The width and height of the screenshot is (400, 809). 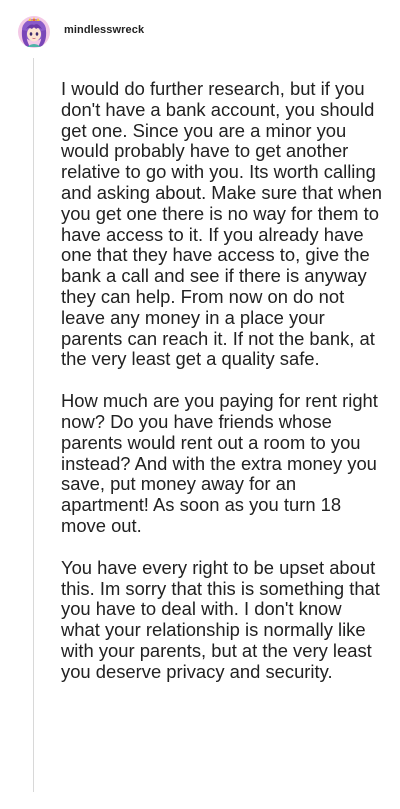 What do you see at coordinates (33, 425) in the screenshot?
I see `reply-thread-line` at bounding box center [33, 425].